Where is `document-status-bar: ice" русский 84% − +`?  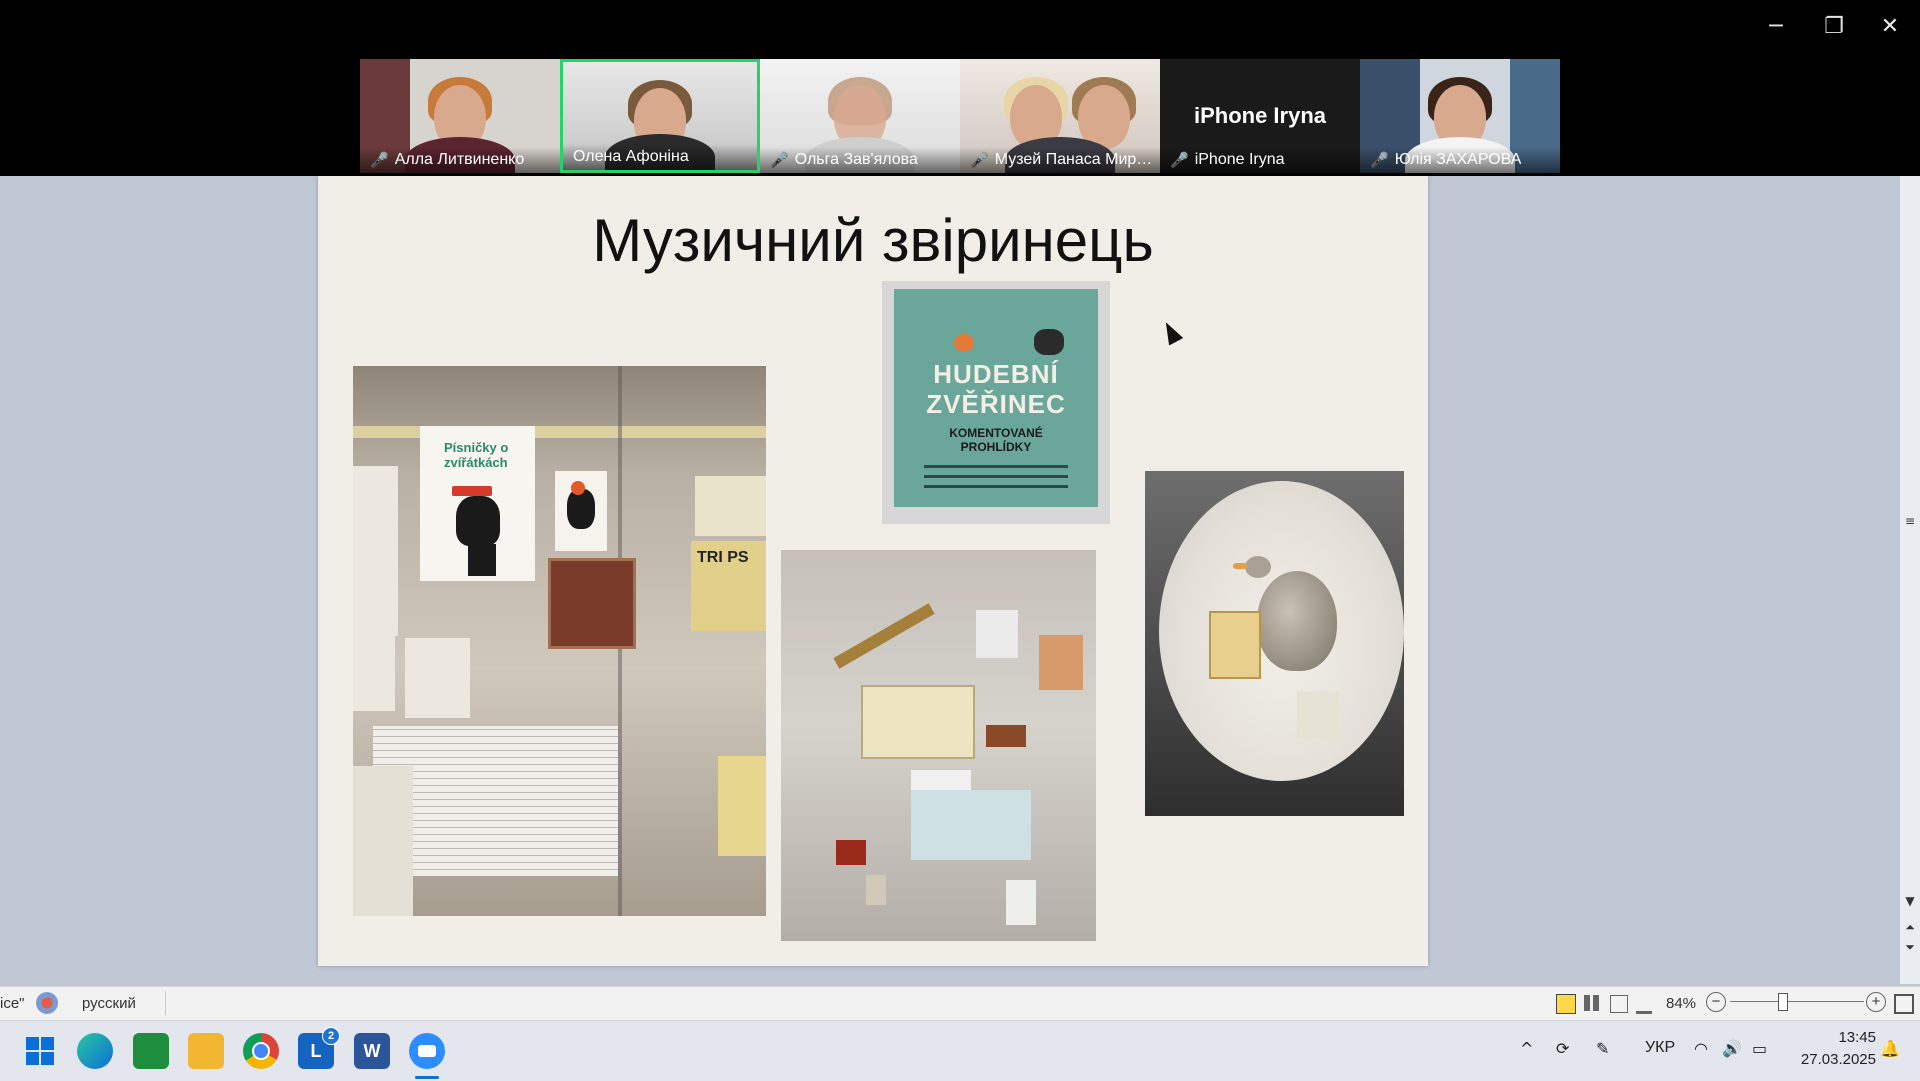
document-status-bar: ice" русский 84% − + is located at coordinates (960, 1003).